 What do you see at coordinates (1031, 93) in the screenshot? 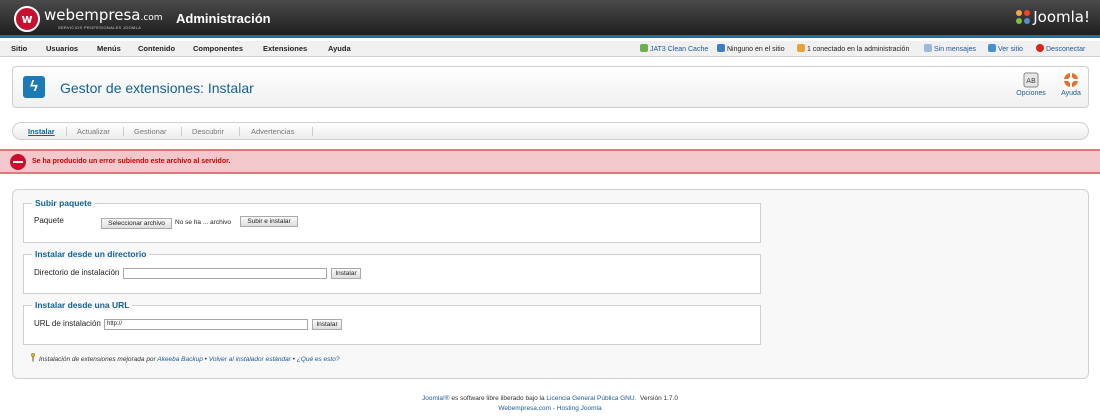
I see `options-label: Opciones` at bounding box center [1031, 93].